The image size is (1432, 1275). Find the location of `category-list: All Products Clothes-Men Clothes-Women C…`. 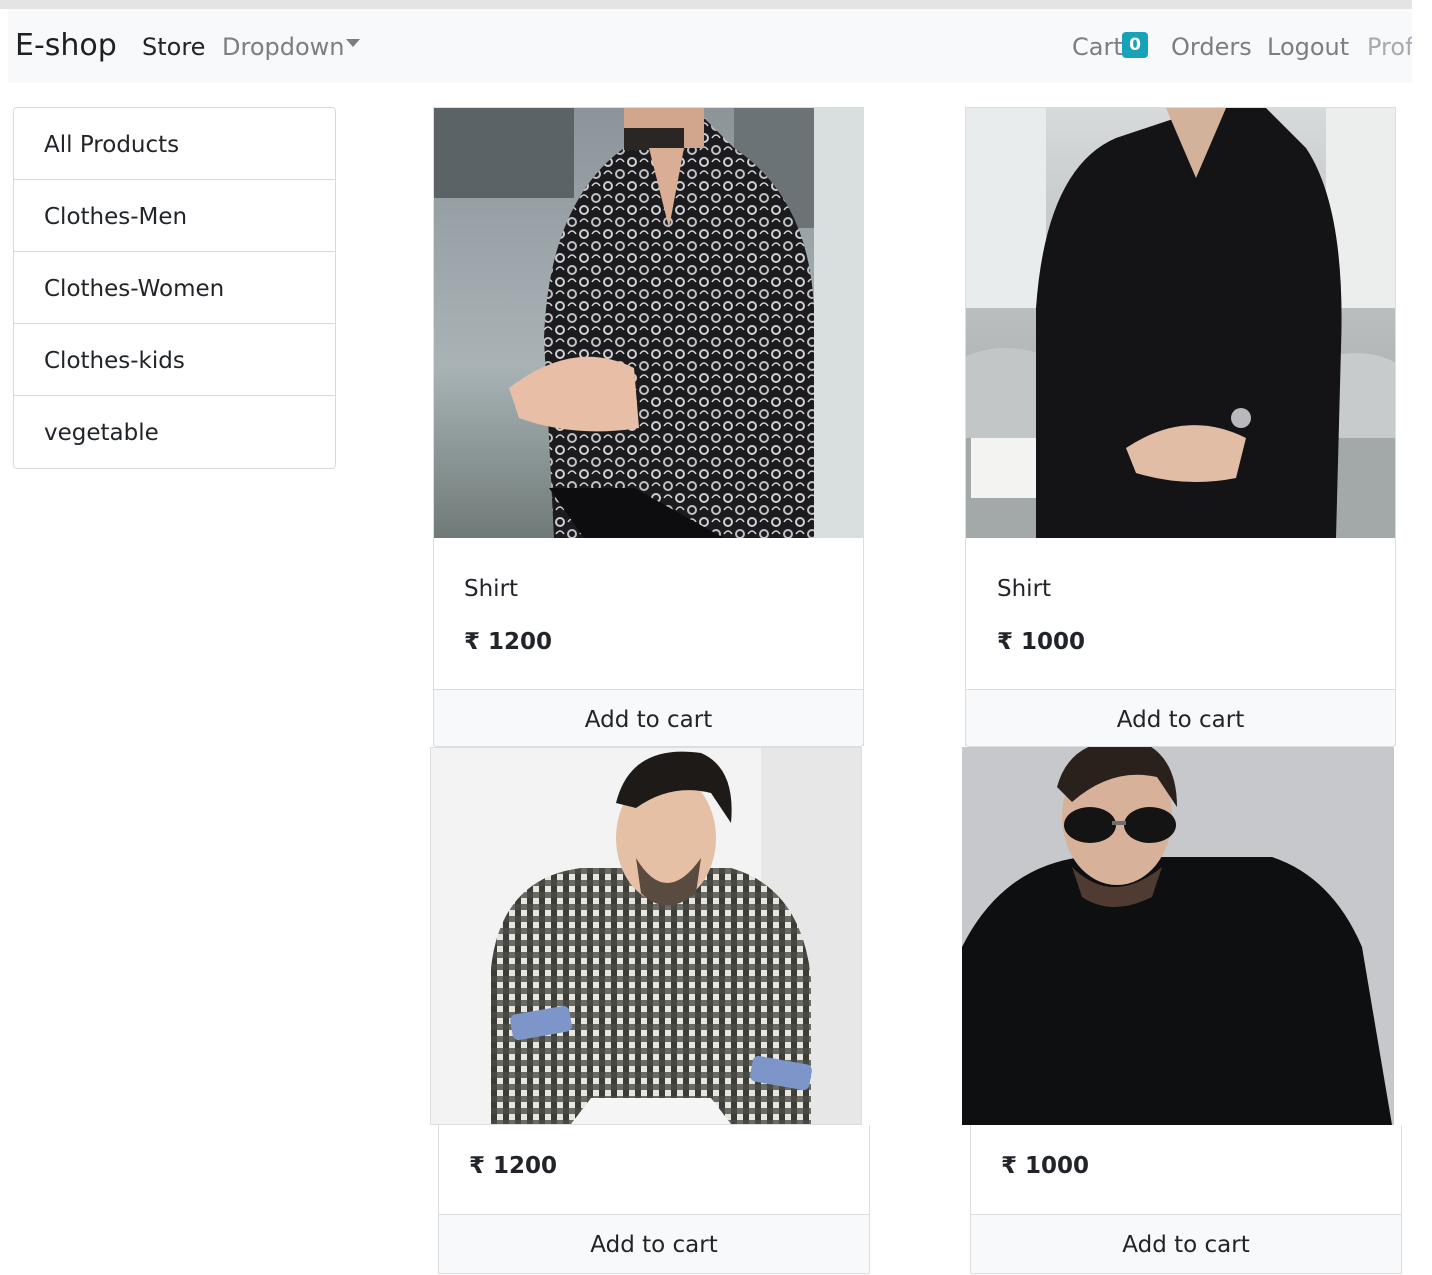

category-list: All Products Clothes-Men Clothes-Women C… is located at coordinates (174, 288).